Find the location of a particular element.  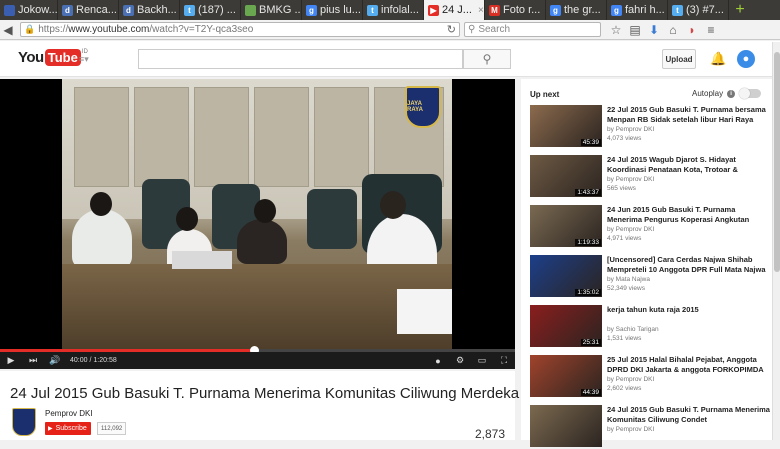

fullscreen-icon: ⛶ is located at coordinates (504, 360).